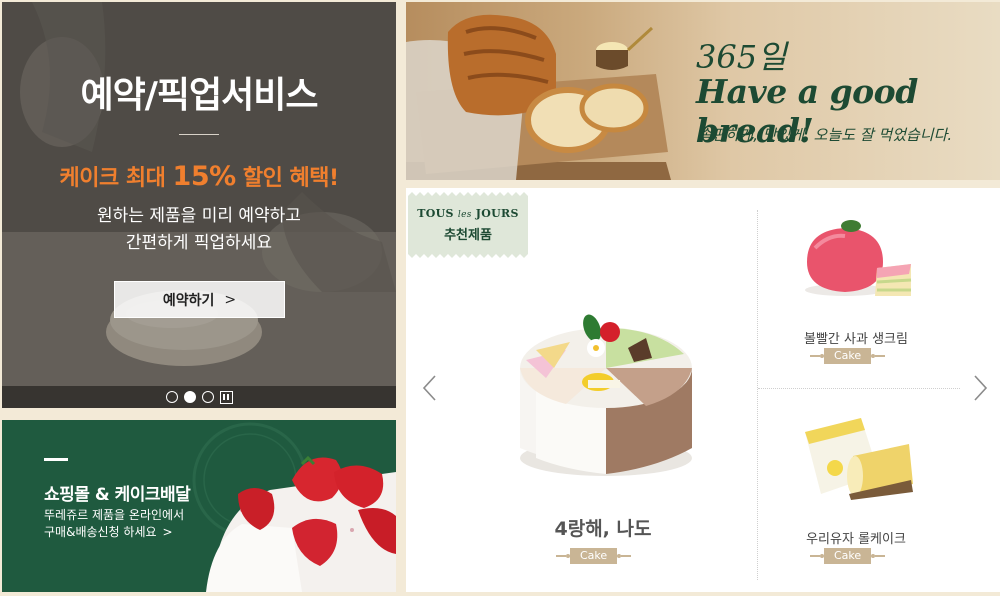 The image size is (1000, 596). What do you see at coordinates (199, 216) in the screenshot?
I see `hero-desc-line1: 원하는 제품을 미리 예약하고` at bounding box center [199, 216].